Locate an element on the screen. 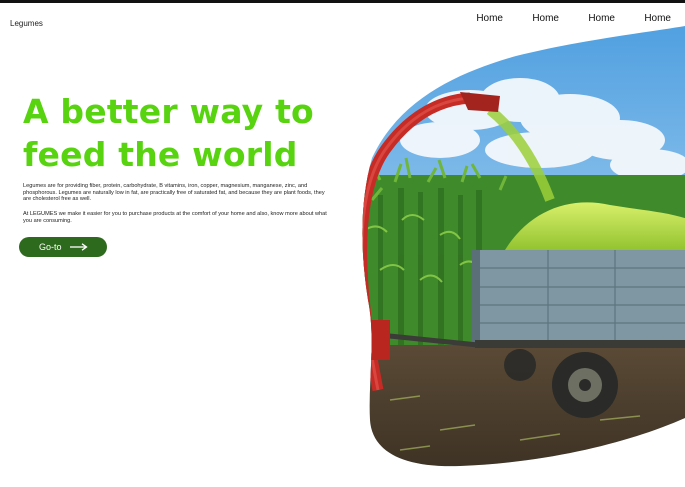  goto-button-label: Go-to is located at coordinates (50, 247).